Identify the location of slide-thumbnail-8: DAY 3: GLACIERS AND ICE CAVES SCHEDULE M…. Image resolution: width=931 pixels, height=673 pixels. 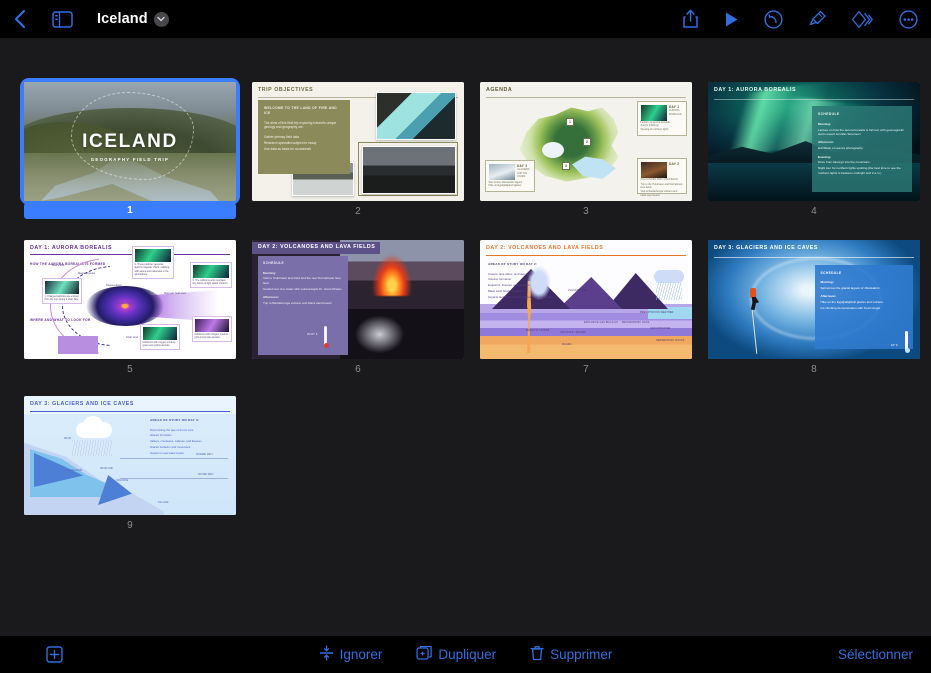
(814, 299).